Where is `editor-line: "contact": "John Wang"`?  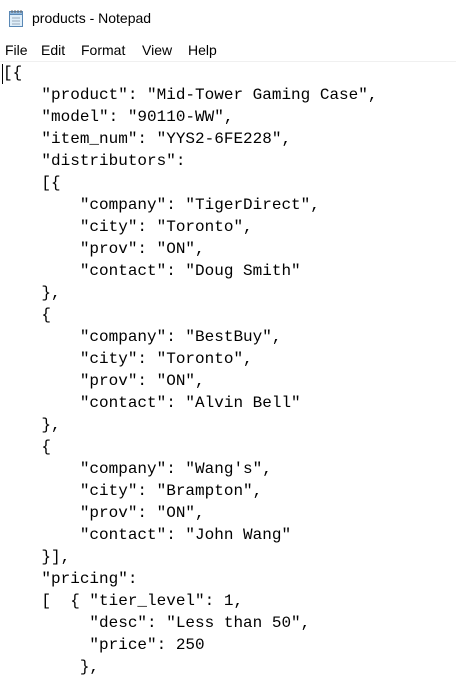
editor-line: "contact": "John Wang" is located at coordinates (147, 535).